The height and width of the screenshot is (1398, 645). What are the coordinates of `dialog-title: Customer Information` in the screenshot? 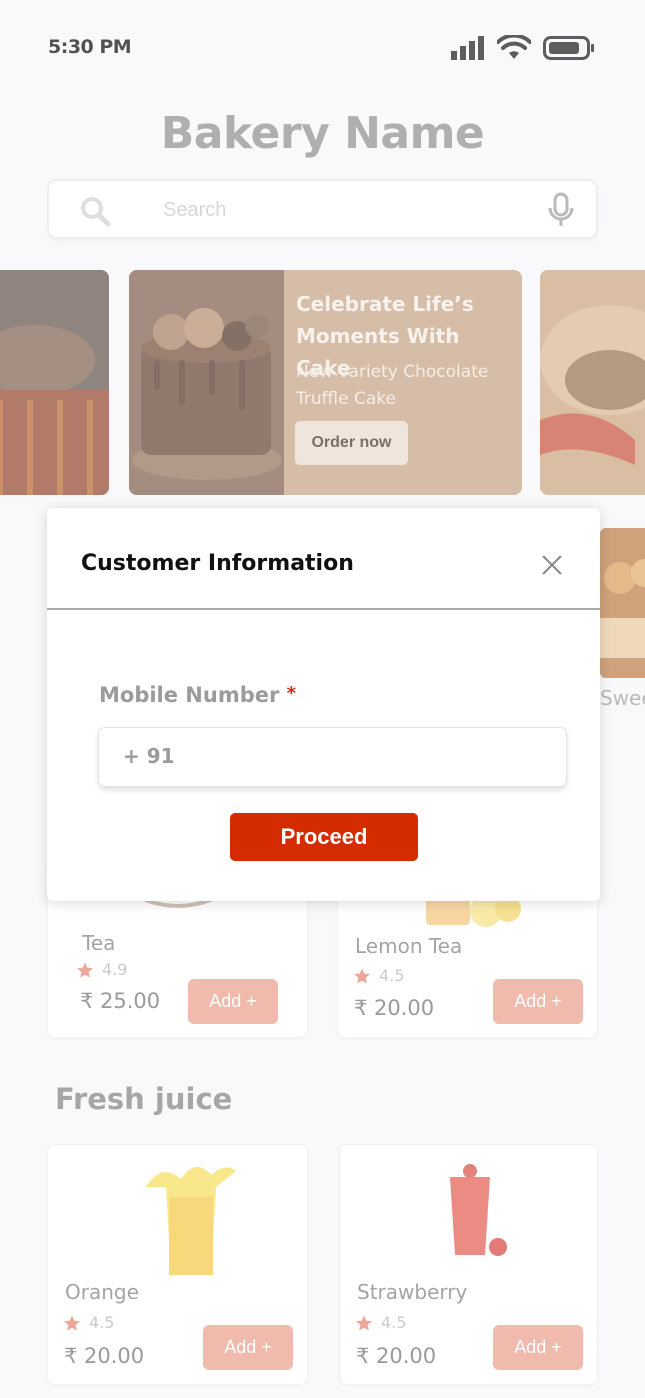 It's located at (217, 563).